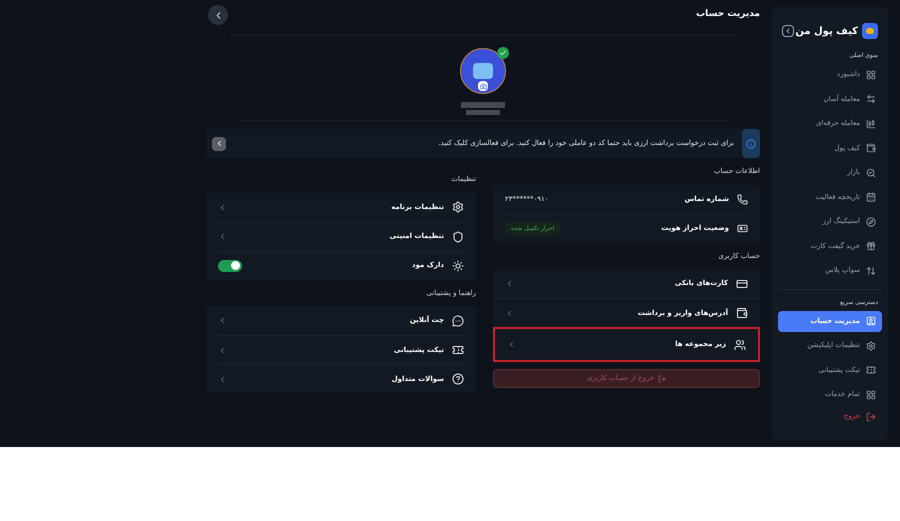  What do you see at coordinates (871, 221) in the screenshot?
I see `compass-icon` at bounding box center [871, 221].